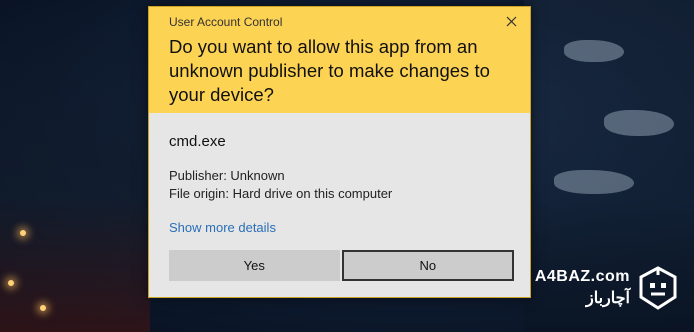 Image resolution: width=694 pixels, height=332 pixels. What do you see at coordinates (222, 227) in the screenshot?
I see `show-more-details-link: Show more details` at bounding box center [222, 227].